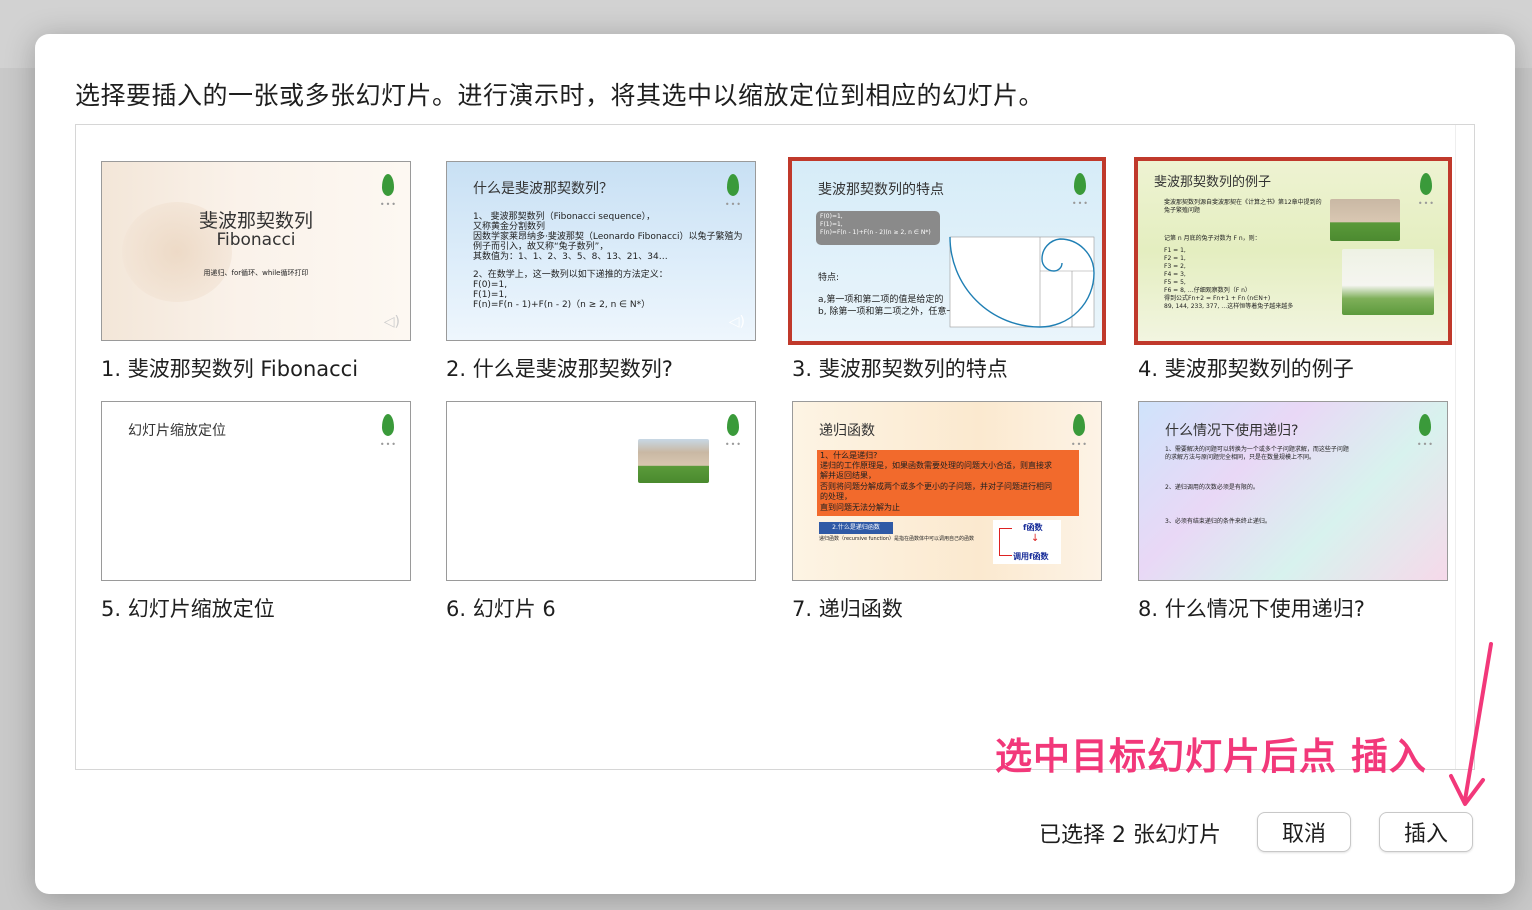  Describe the element at coordinates (177, 431) in the screenshot. I see `slide-5-title: 幻灯片缩放定位` at that location.